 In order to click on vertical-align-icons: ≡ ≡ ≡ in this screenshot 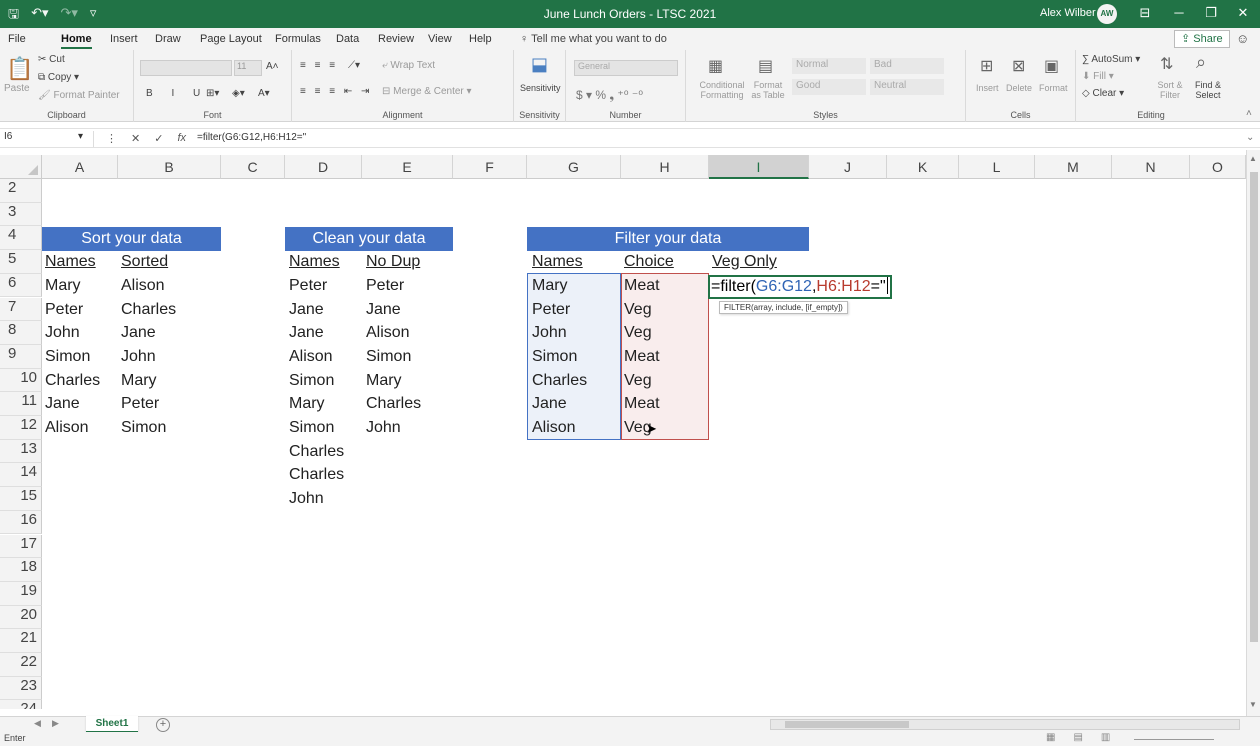, I will do `click(319, 65)`.